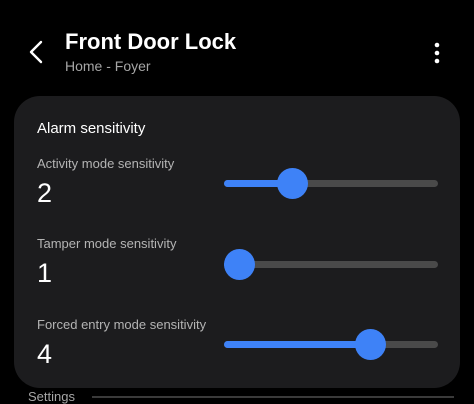 Image resolution: width=474 pixels, height=404 pixels. I want to click on back-button, so click(36, 52).